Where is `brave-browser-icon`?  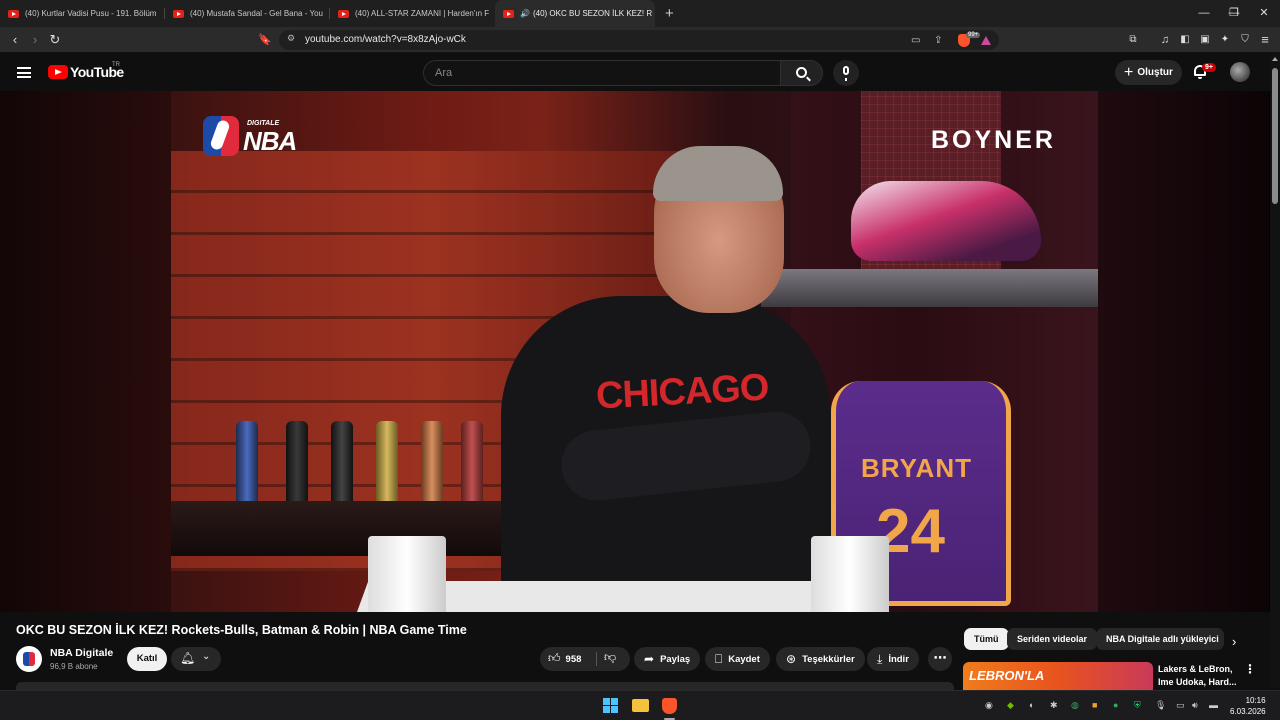
brave-browser-icon is located at coordinates (669, 706).